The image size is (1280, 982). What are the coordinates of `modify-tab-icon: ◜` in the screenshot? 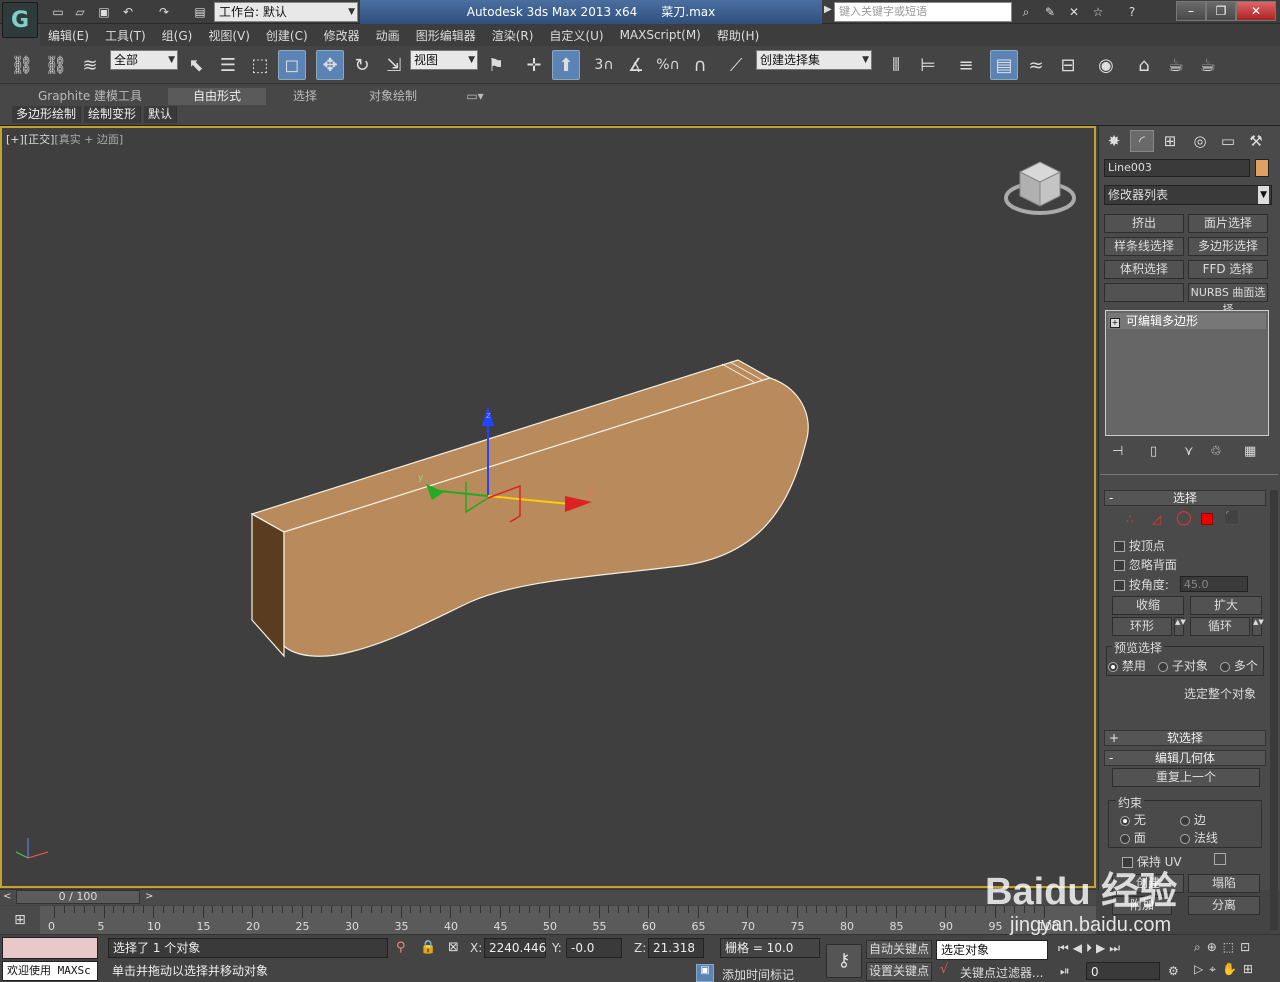 It's located at (1142, 141).